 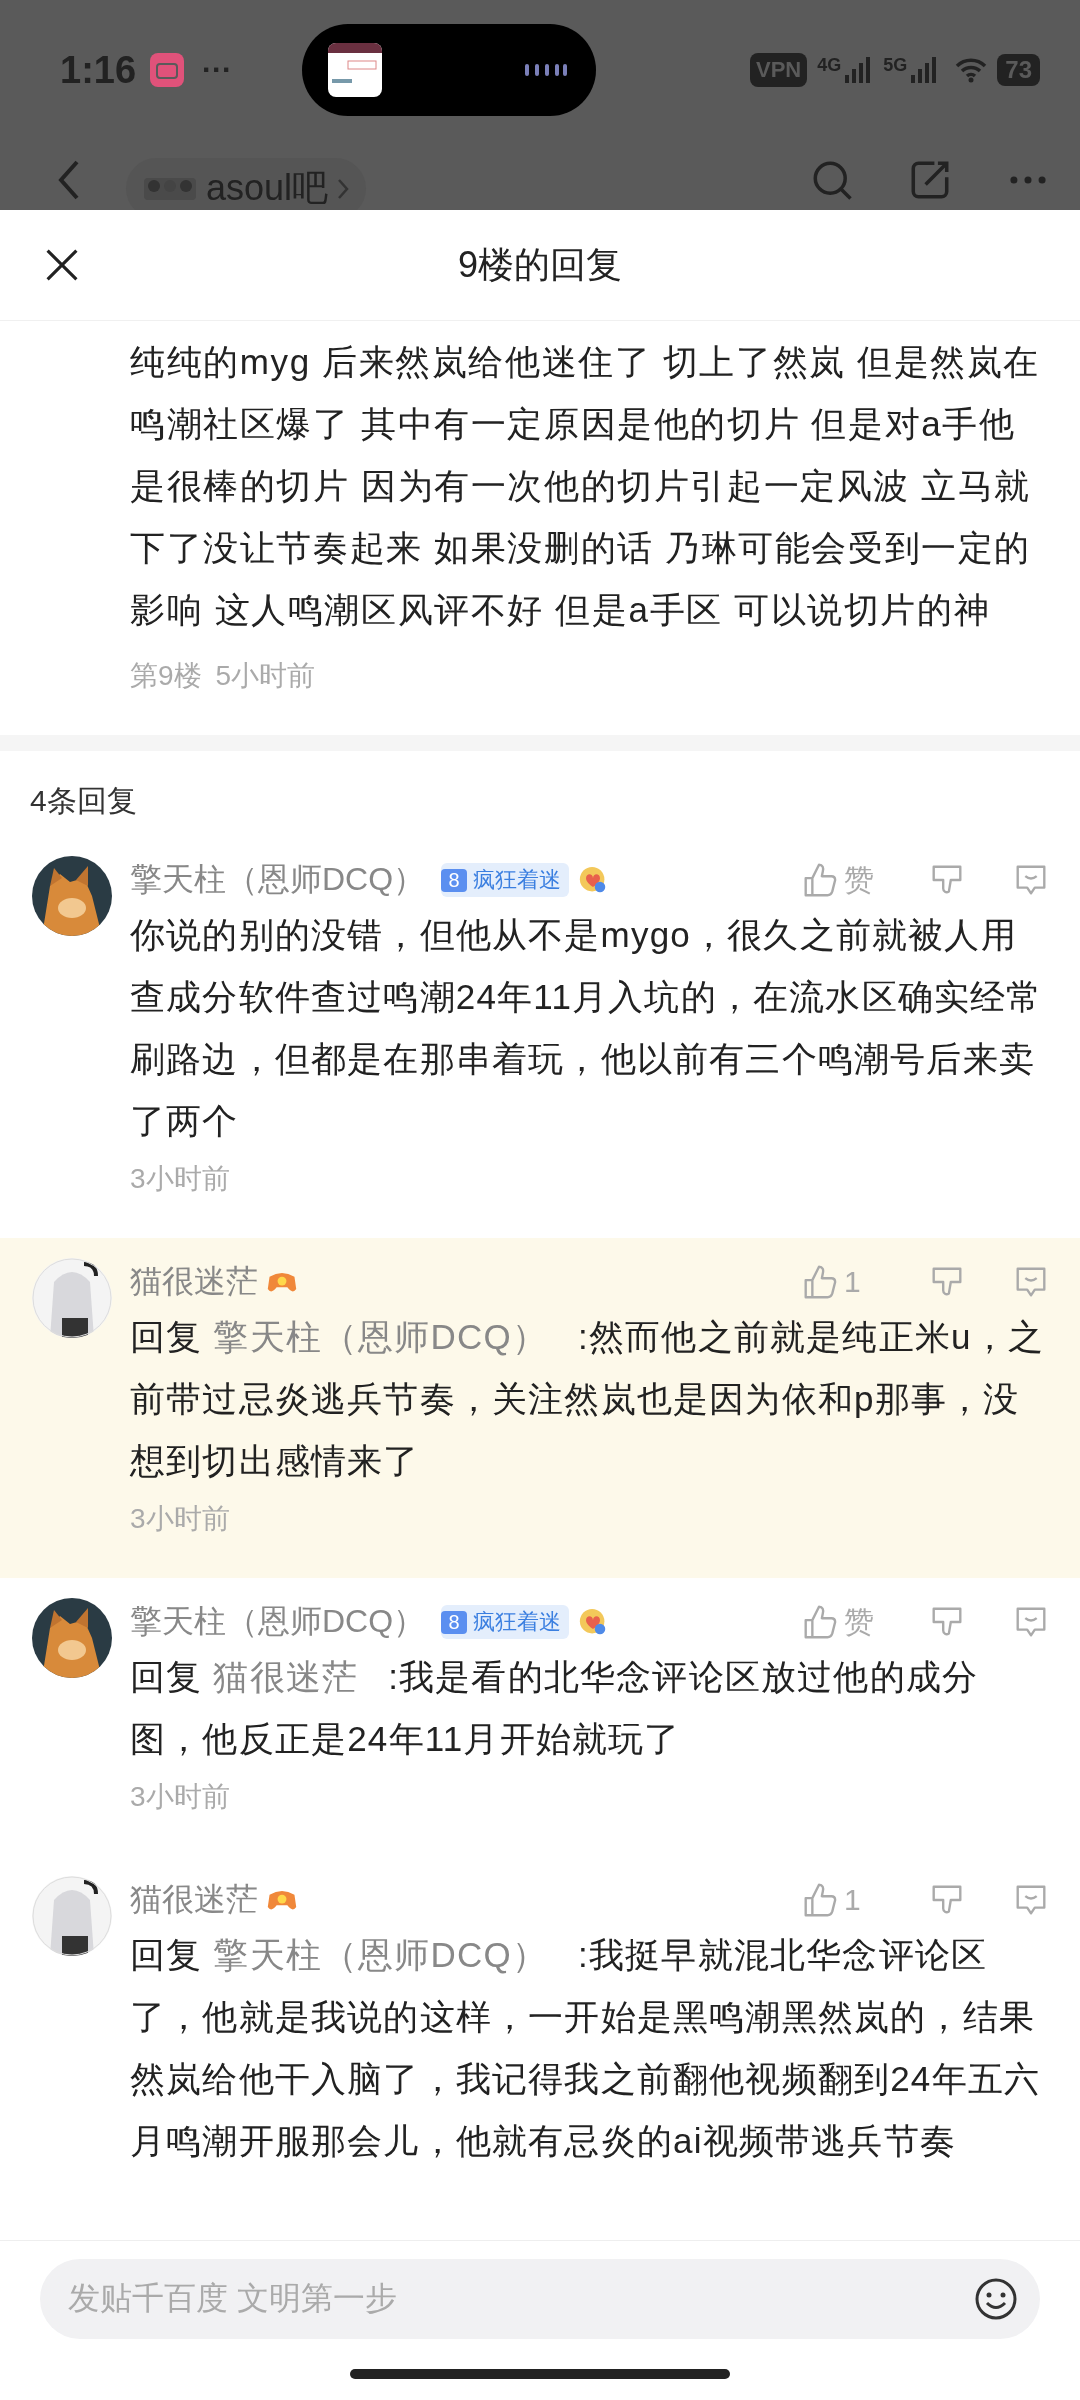 What do you see at coordinates (555, 1708) in the screenshot?
I see `comment-text: 回复 猫很迷茫 :我是看的北华念评论区放过他的成分图，他反正是24年11月开始就玩了` at bounding box center [555, 1708].